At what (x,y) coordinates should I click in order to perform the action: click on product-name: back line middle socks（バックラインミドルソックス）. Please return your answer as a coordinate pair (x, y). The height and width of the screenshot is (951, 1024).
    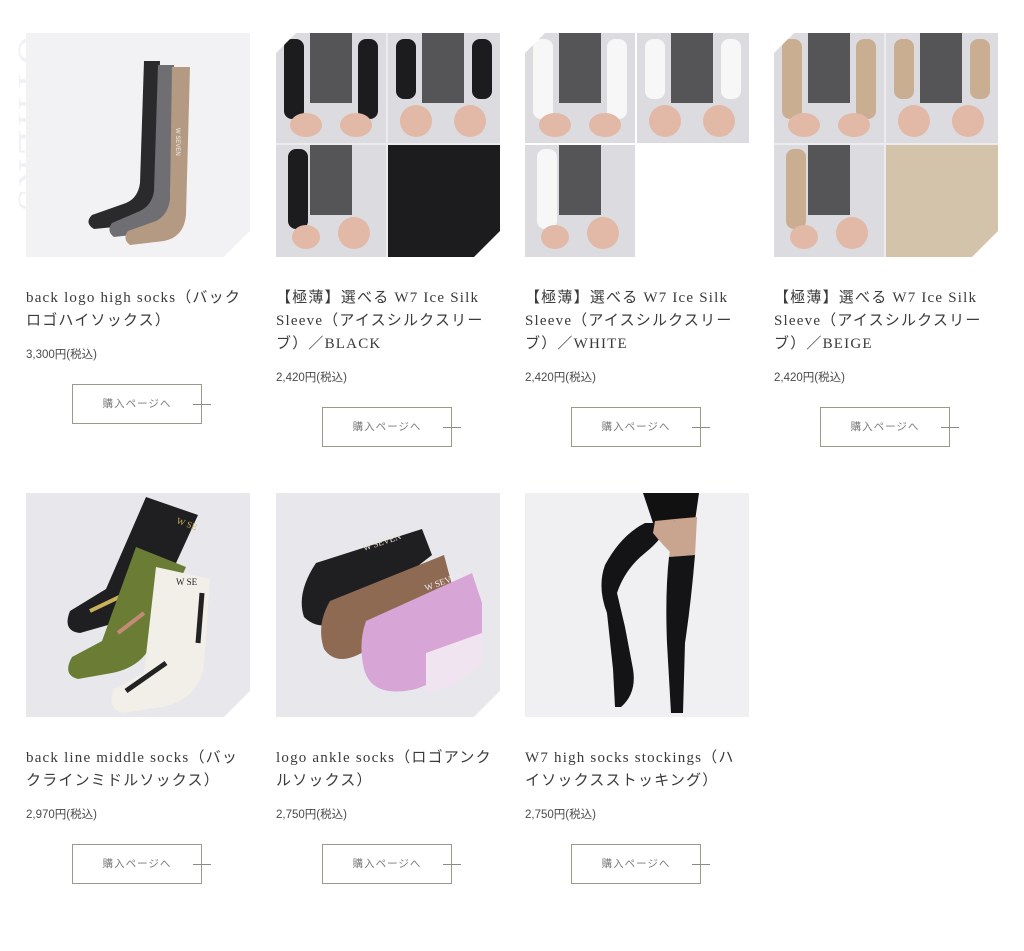
    Looking at the image, I should click on (138, 770).